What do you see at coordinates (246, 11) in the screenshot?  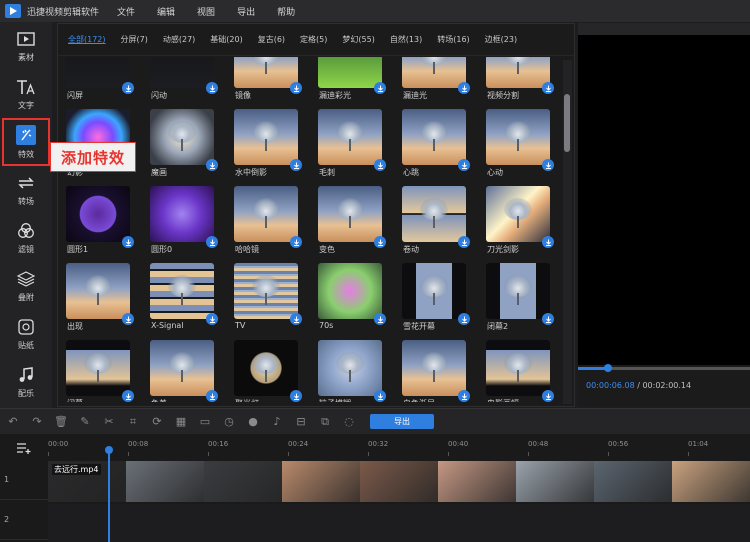 I see `menu-export: 导出` at bounding box center [246, 11].